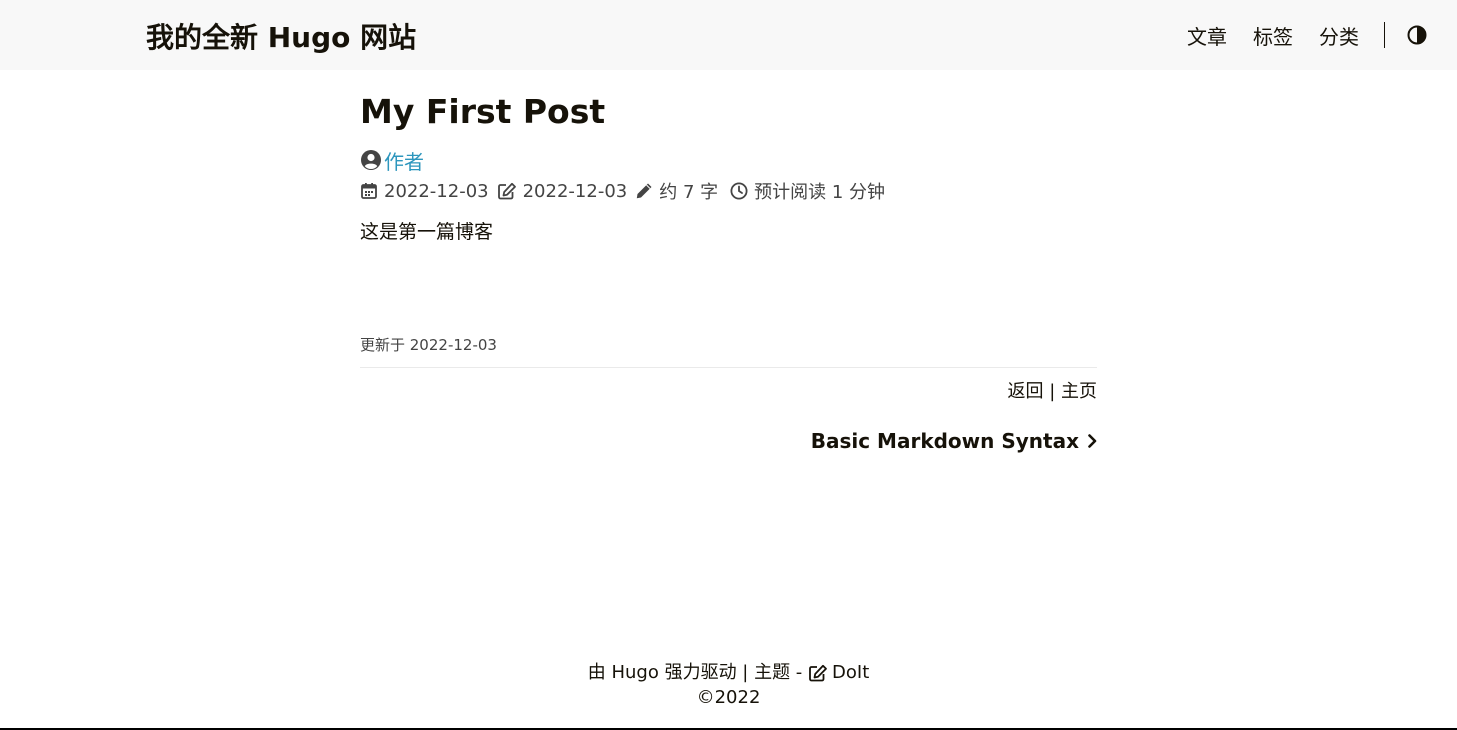  Describe the element at coordinates (483, 111) in the screenshot. I see `post-title: My First Post` at that location.